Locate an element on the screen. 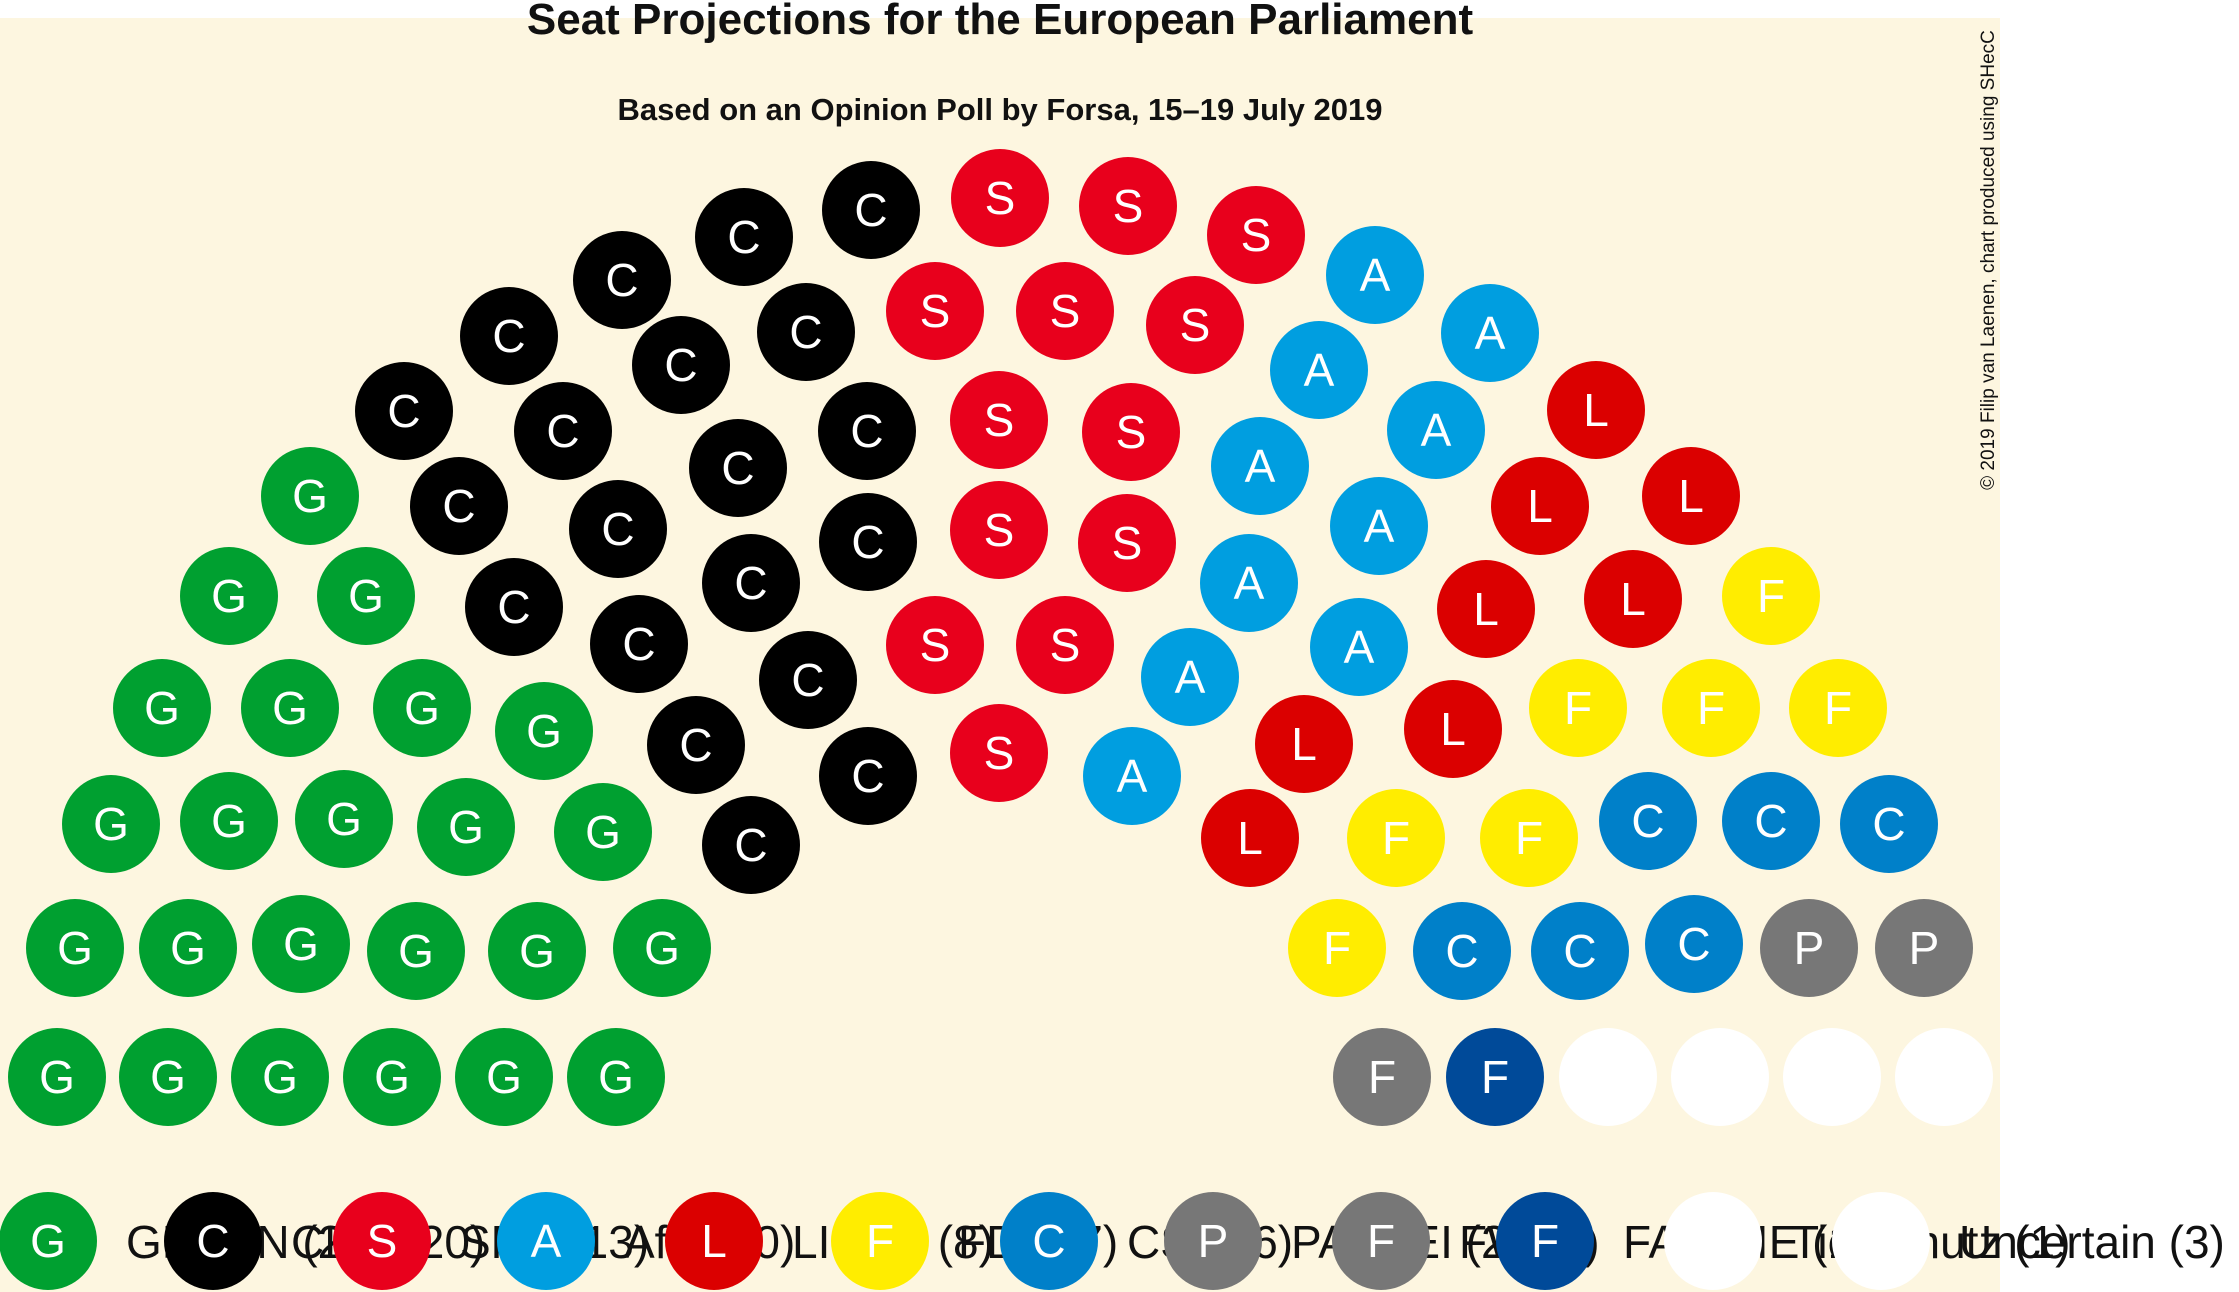 This screenshot has width=2239, height=1292. seat-45-letter: S is located at coordinates (1000, 198).